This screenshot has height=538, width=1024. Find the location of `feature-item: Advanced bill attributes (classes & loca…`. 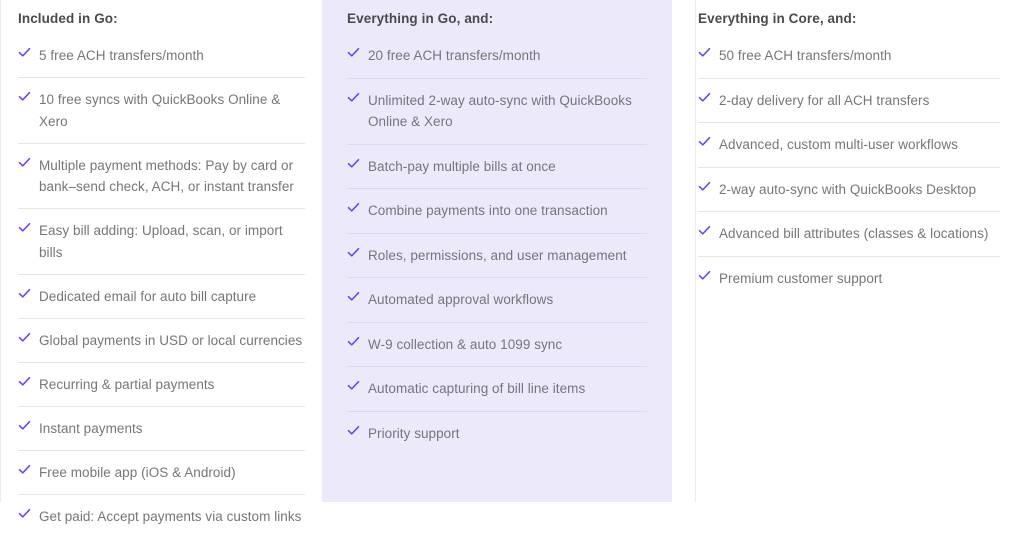

feature-item: Advanced bill attributes (classes & loca… is located at coordinates (849, 234).